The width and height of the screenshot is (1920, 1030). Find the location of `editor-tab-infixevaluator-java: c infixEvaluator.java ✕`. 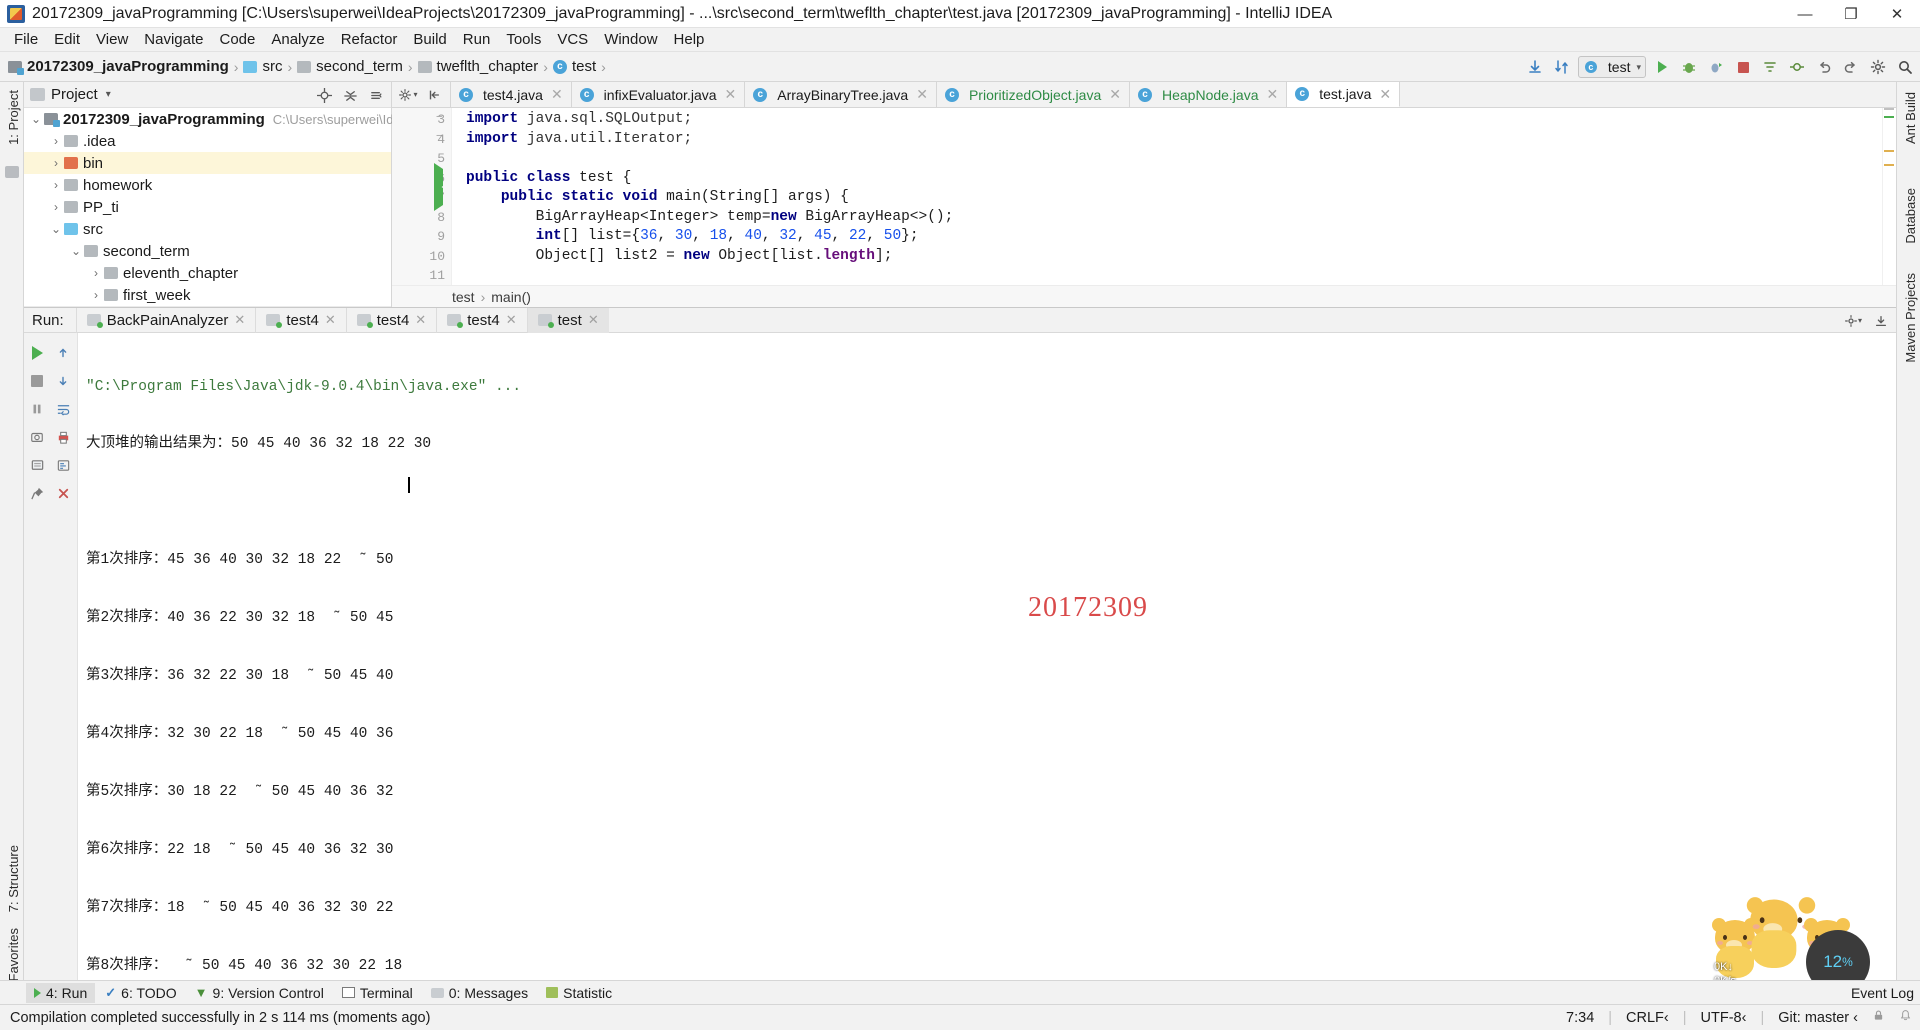

editor-tab-infixevaluator-java: c infixEvaluator.java ✕ is located at coordinates (658, 94).